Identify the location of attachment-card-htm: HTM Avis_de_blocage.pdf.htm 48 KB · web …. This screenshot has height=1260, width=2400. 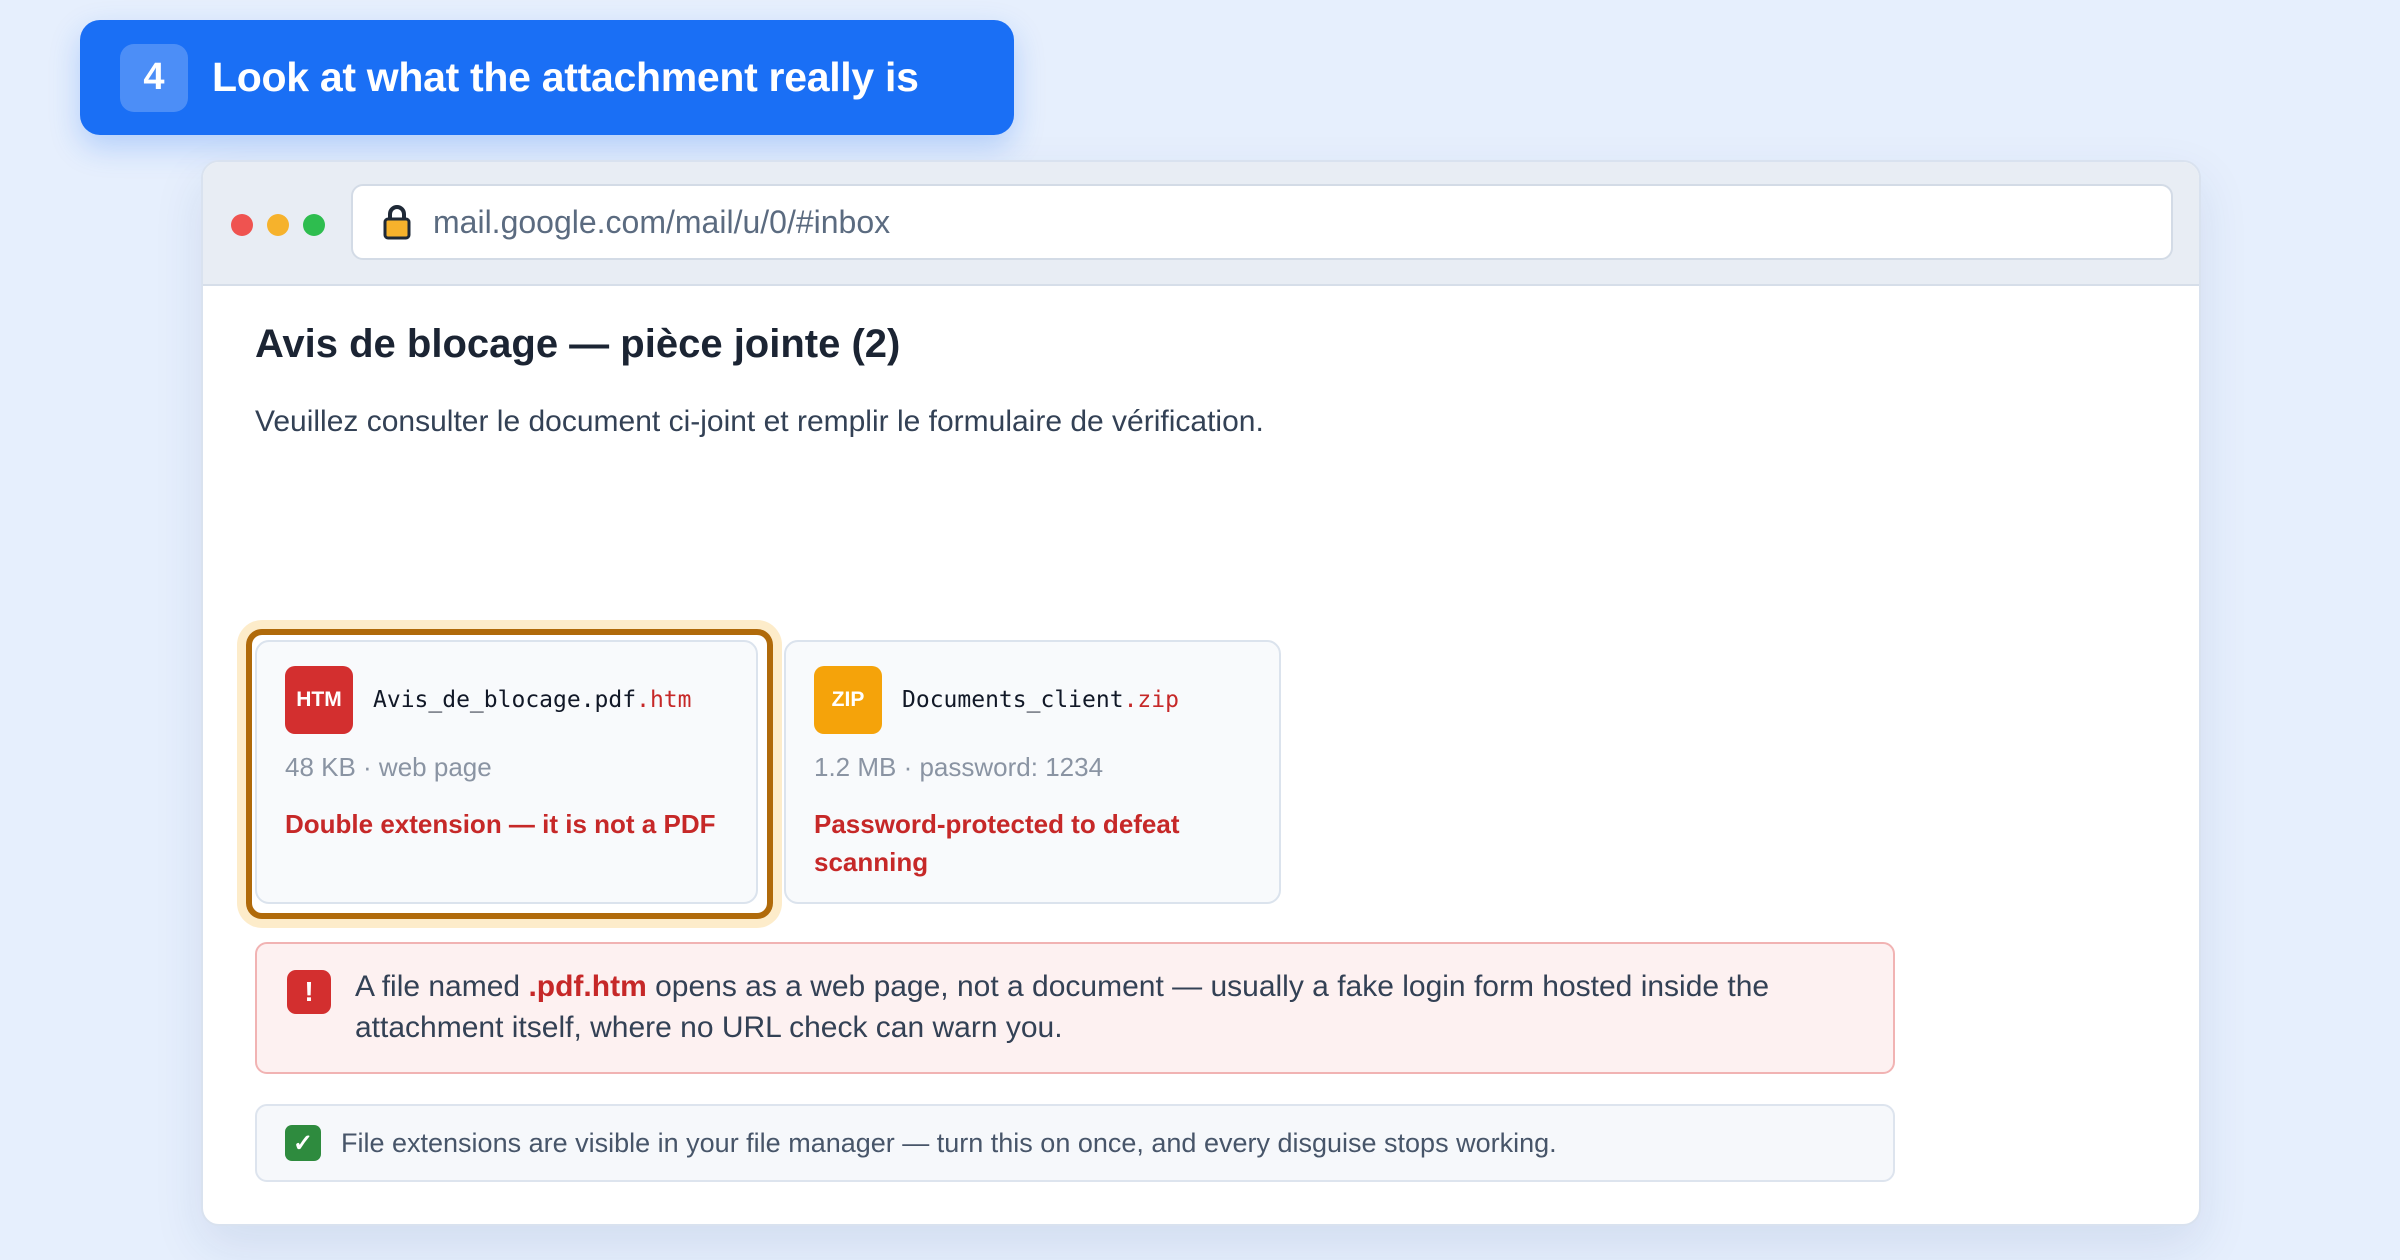
(509, 774).